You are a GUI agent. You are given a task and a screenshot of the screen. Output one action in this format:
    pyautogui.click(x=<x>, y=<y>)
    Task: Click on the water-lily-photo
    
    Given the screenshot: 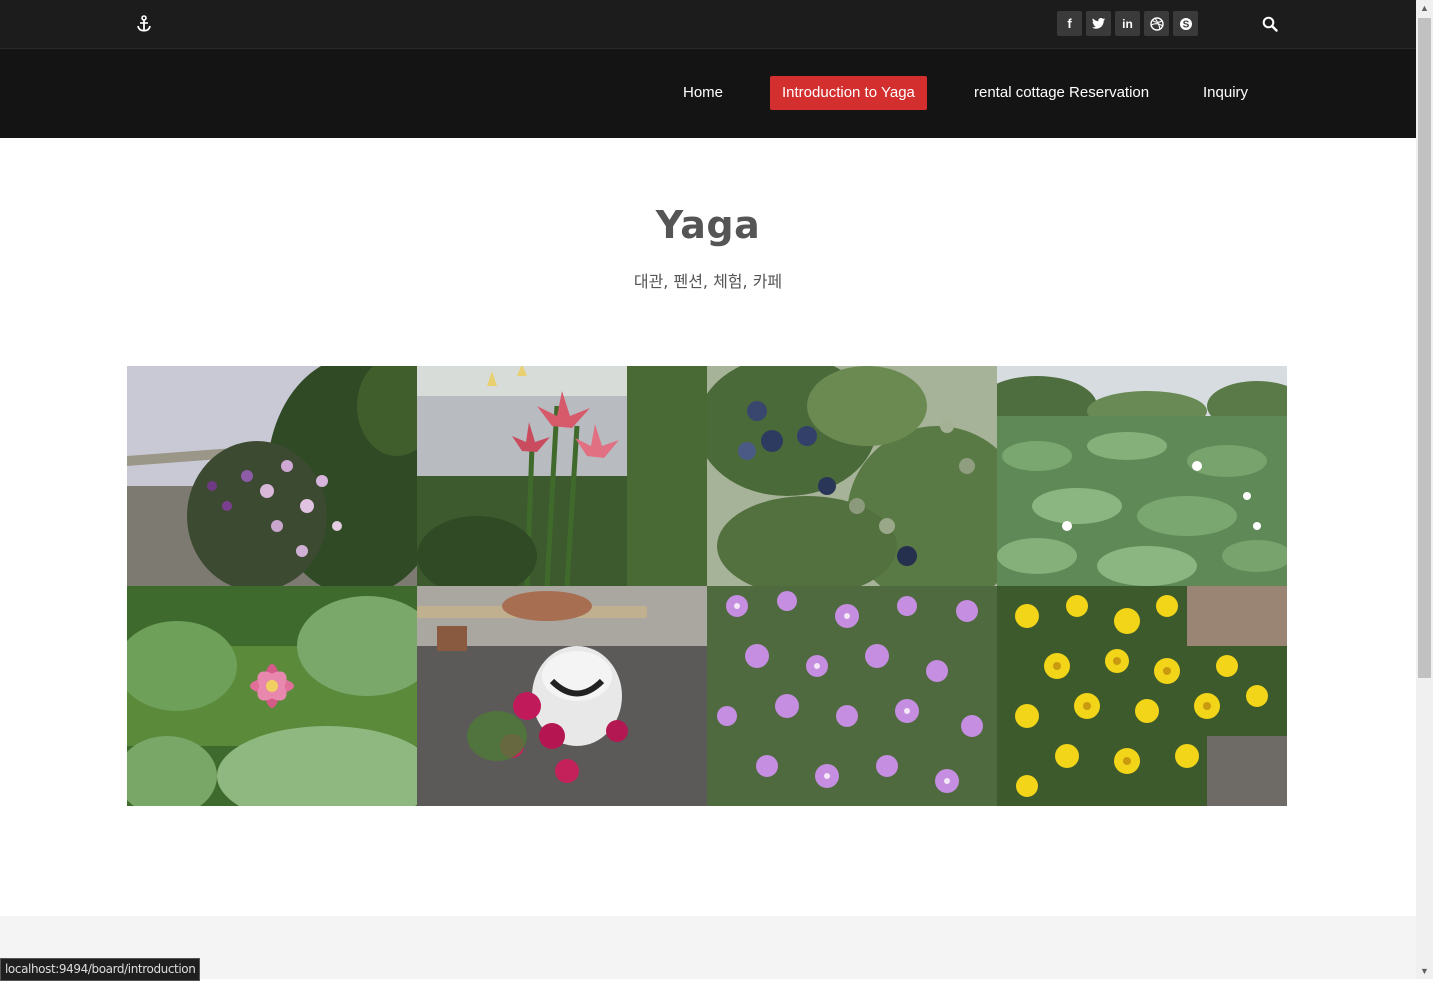 What is the action you would take?
    pyautogui.click(x=272, y=696)
    